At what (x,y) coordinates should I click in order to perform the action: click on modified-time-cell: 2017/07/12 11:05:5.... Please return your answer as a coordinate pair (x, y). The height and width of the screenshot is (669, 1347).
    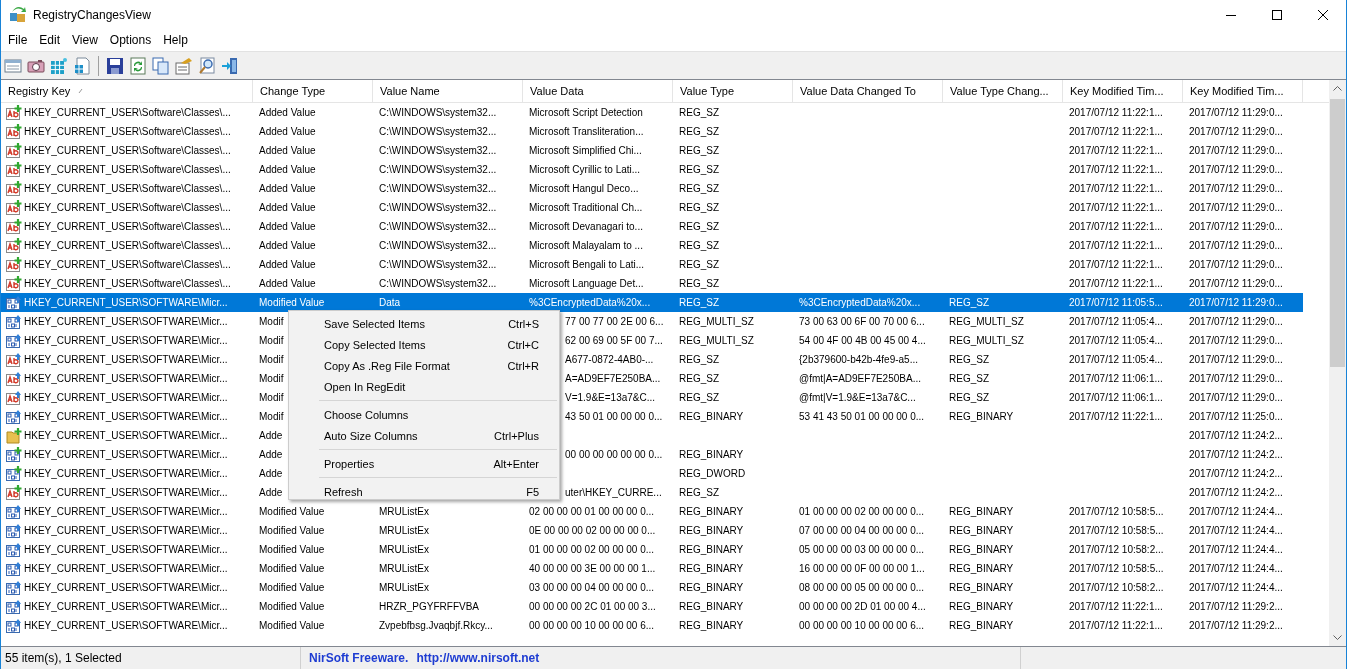
    Looking at the image, I should click on (1116, 302).